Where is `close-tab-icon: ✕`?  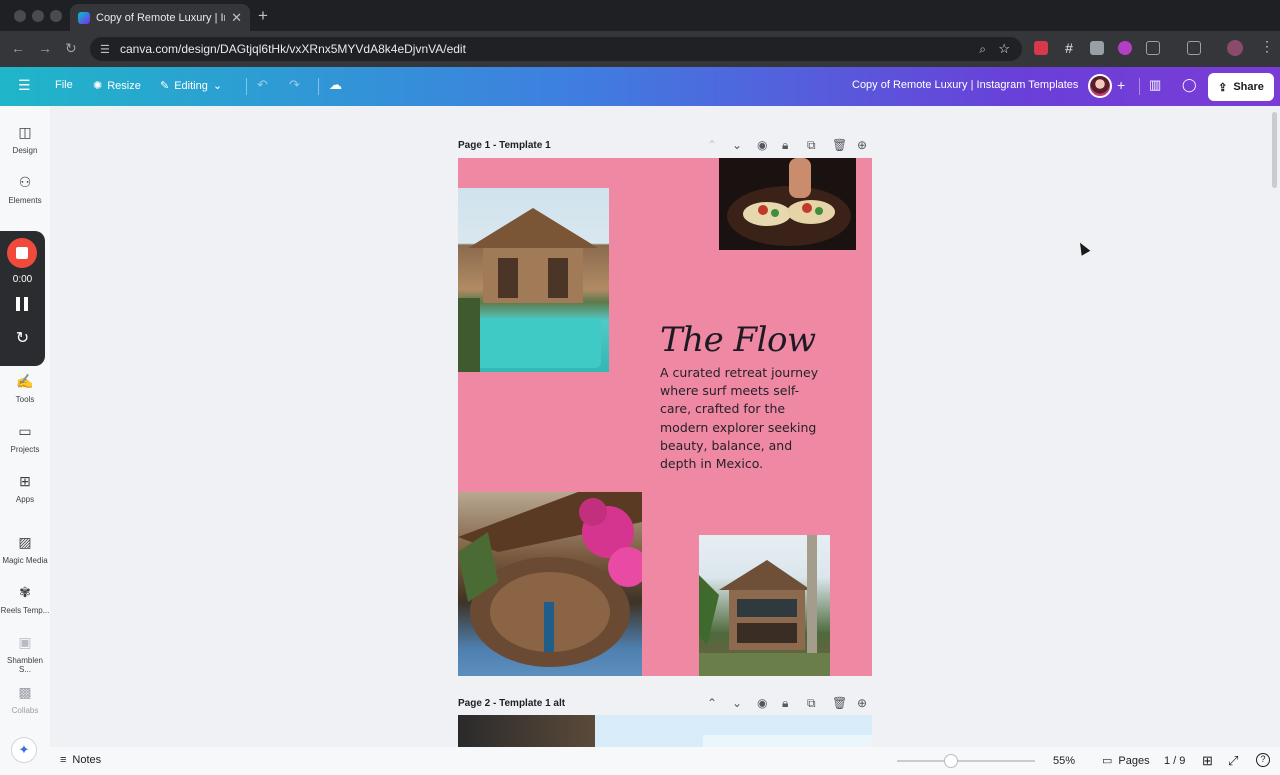
close-tab-icon: ✕ is located at coordinates (236, 18).